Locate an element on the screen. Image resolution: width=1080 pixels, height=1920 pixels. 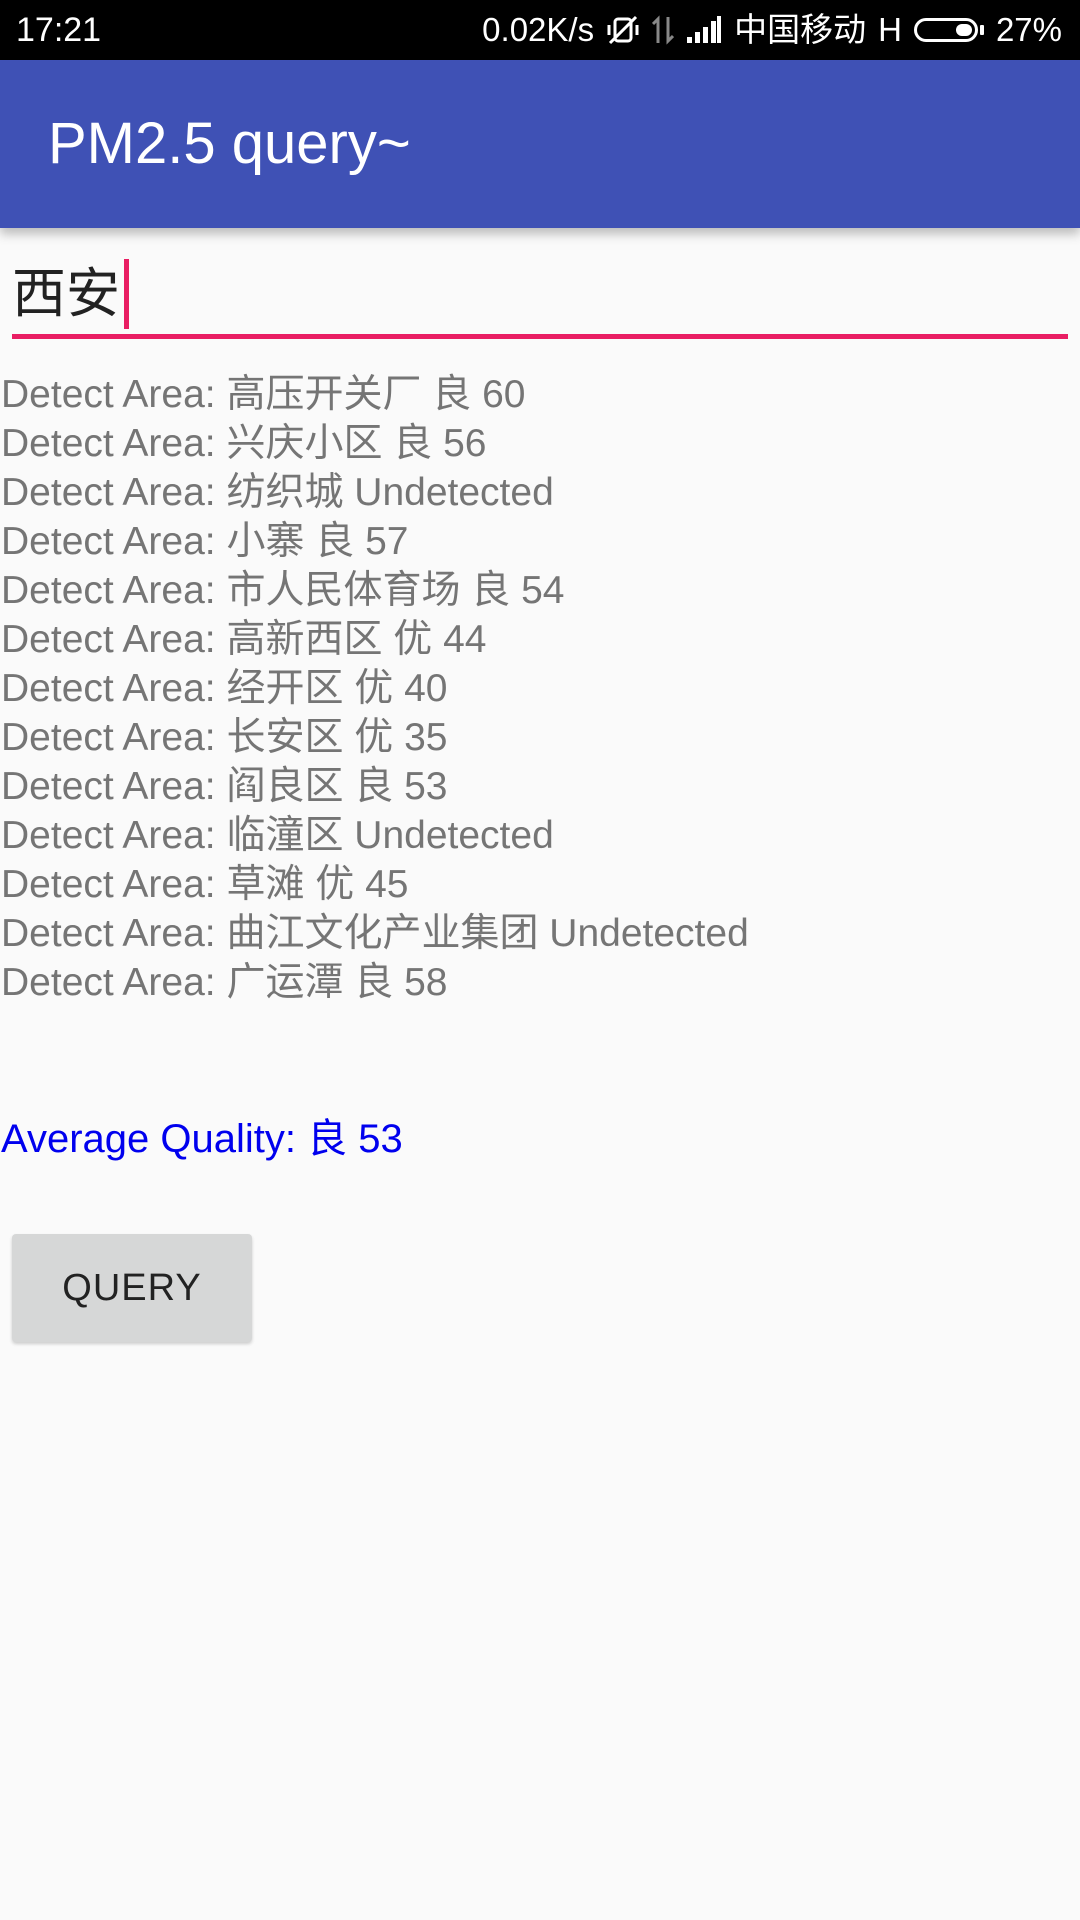
app-title: PM2.5 query~ is located at coordinates (229, 143).